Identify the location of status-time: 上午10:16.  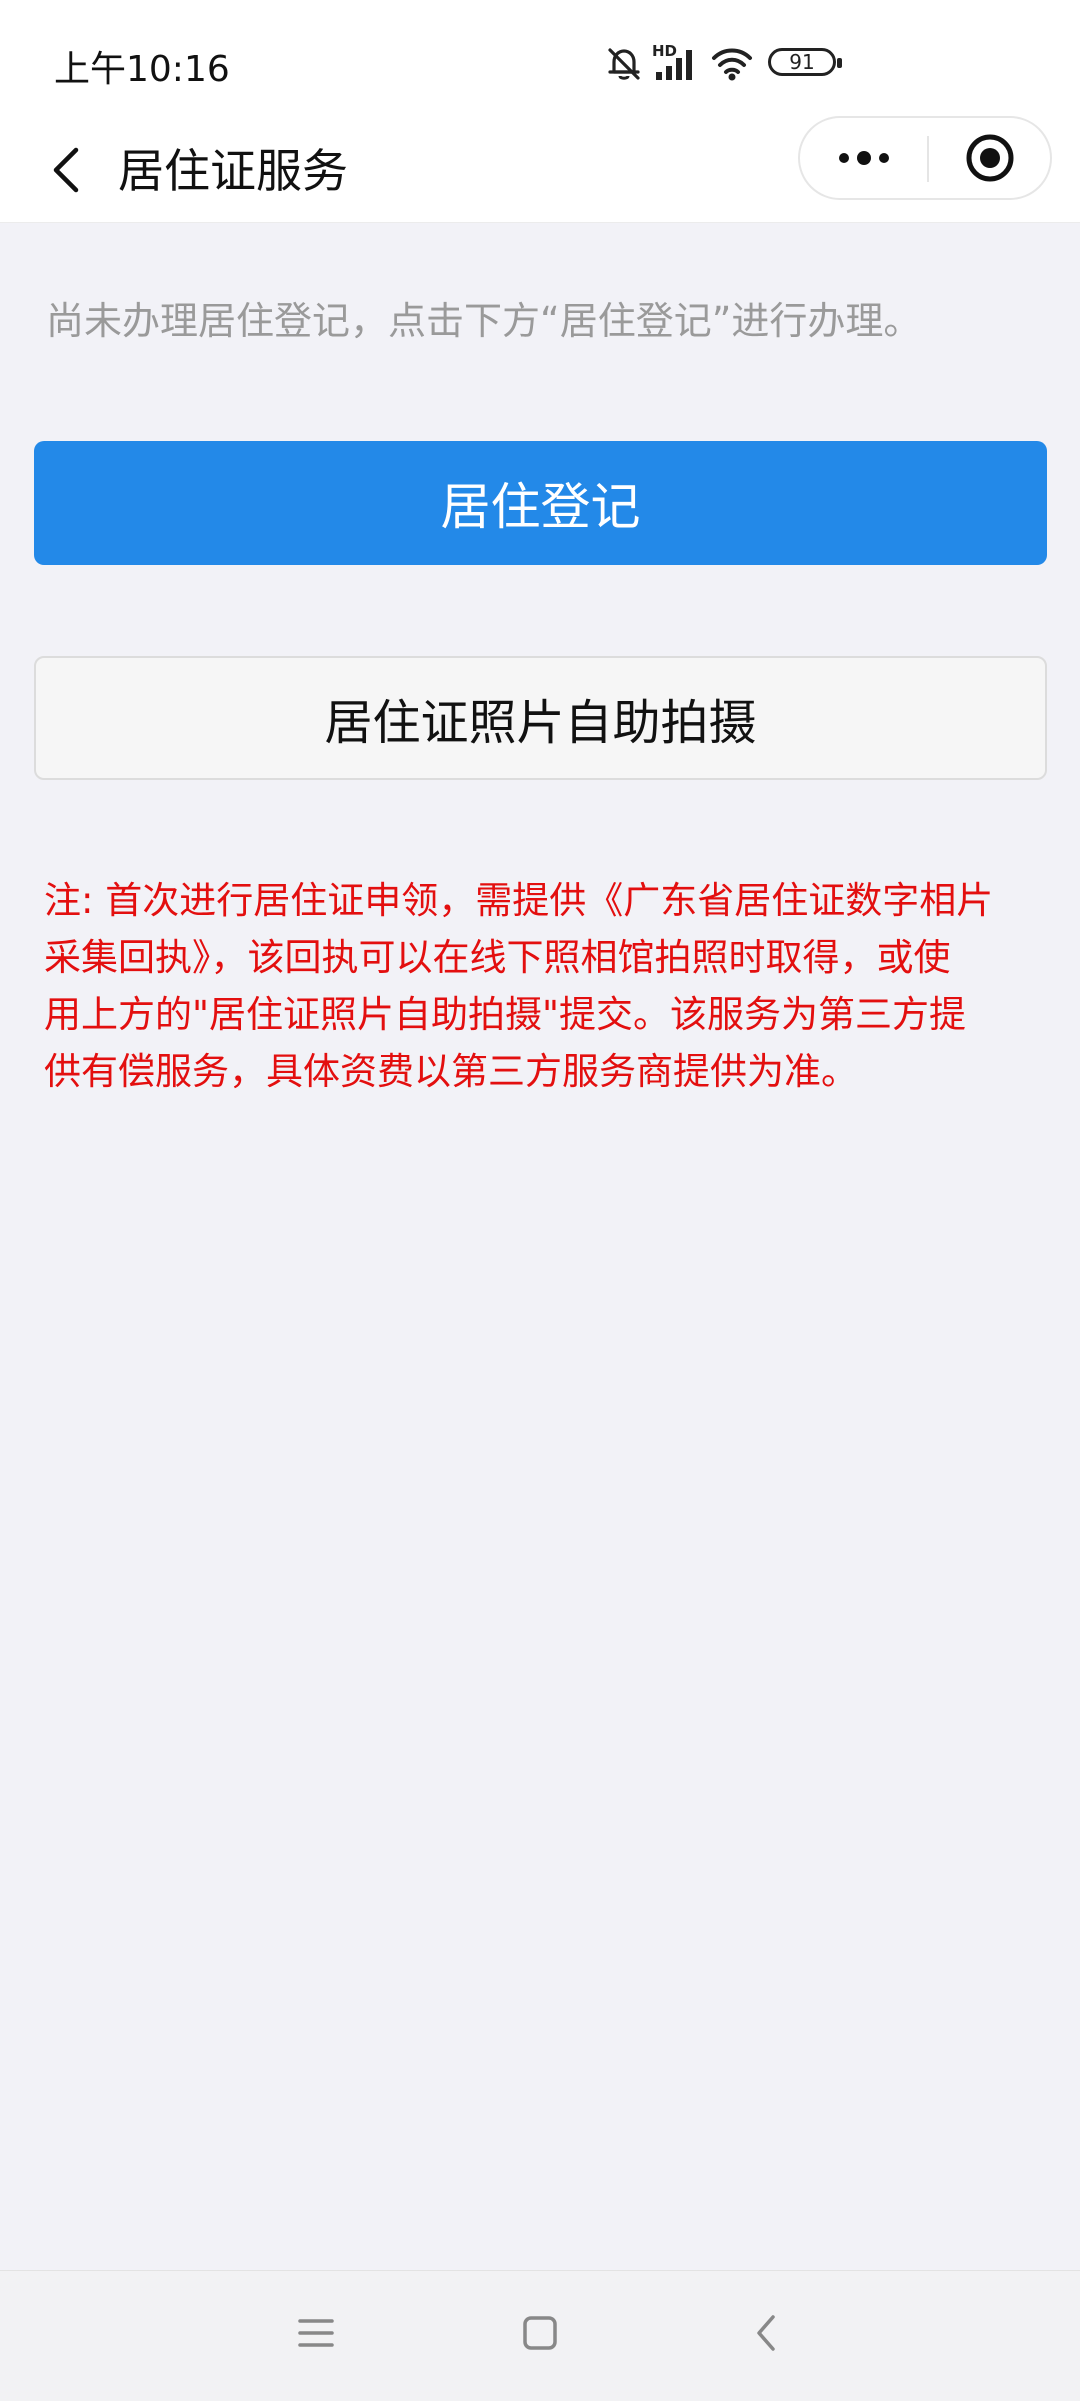
(142, 69).